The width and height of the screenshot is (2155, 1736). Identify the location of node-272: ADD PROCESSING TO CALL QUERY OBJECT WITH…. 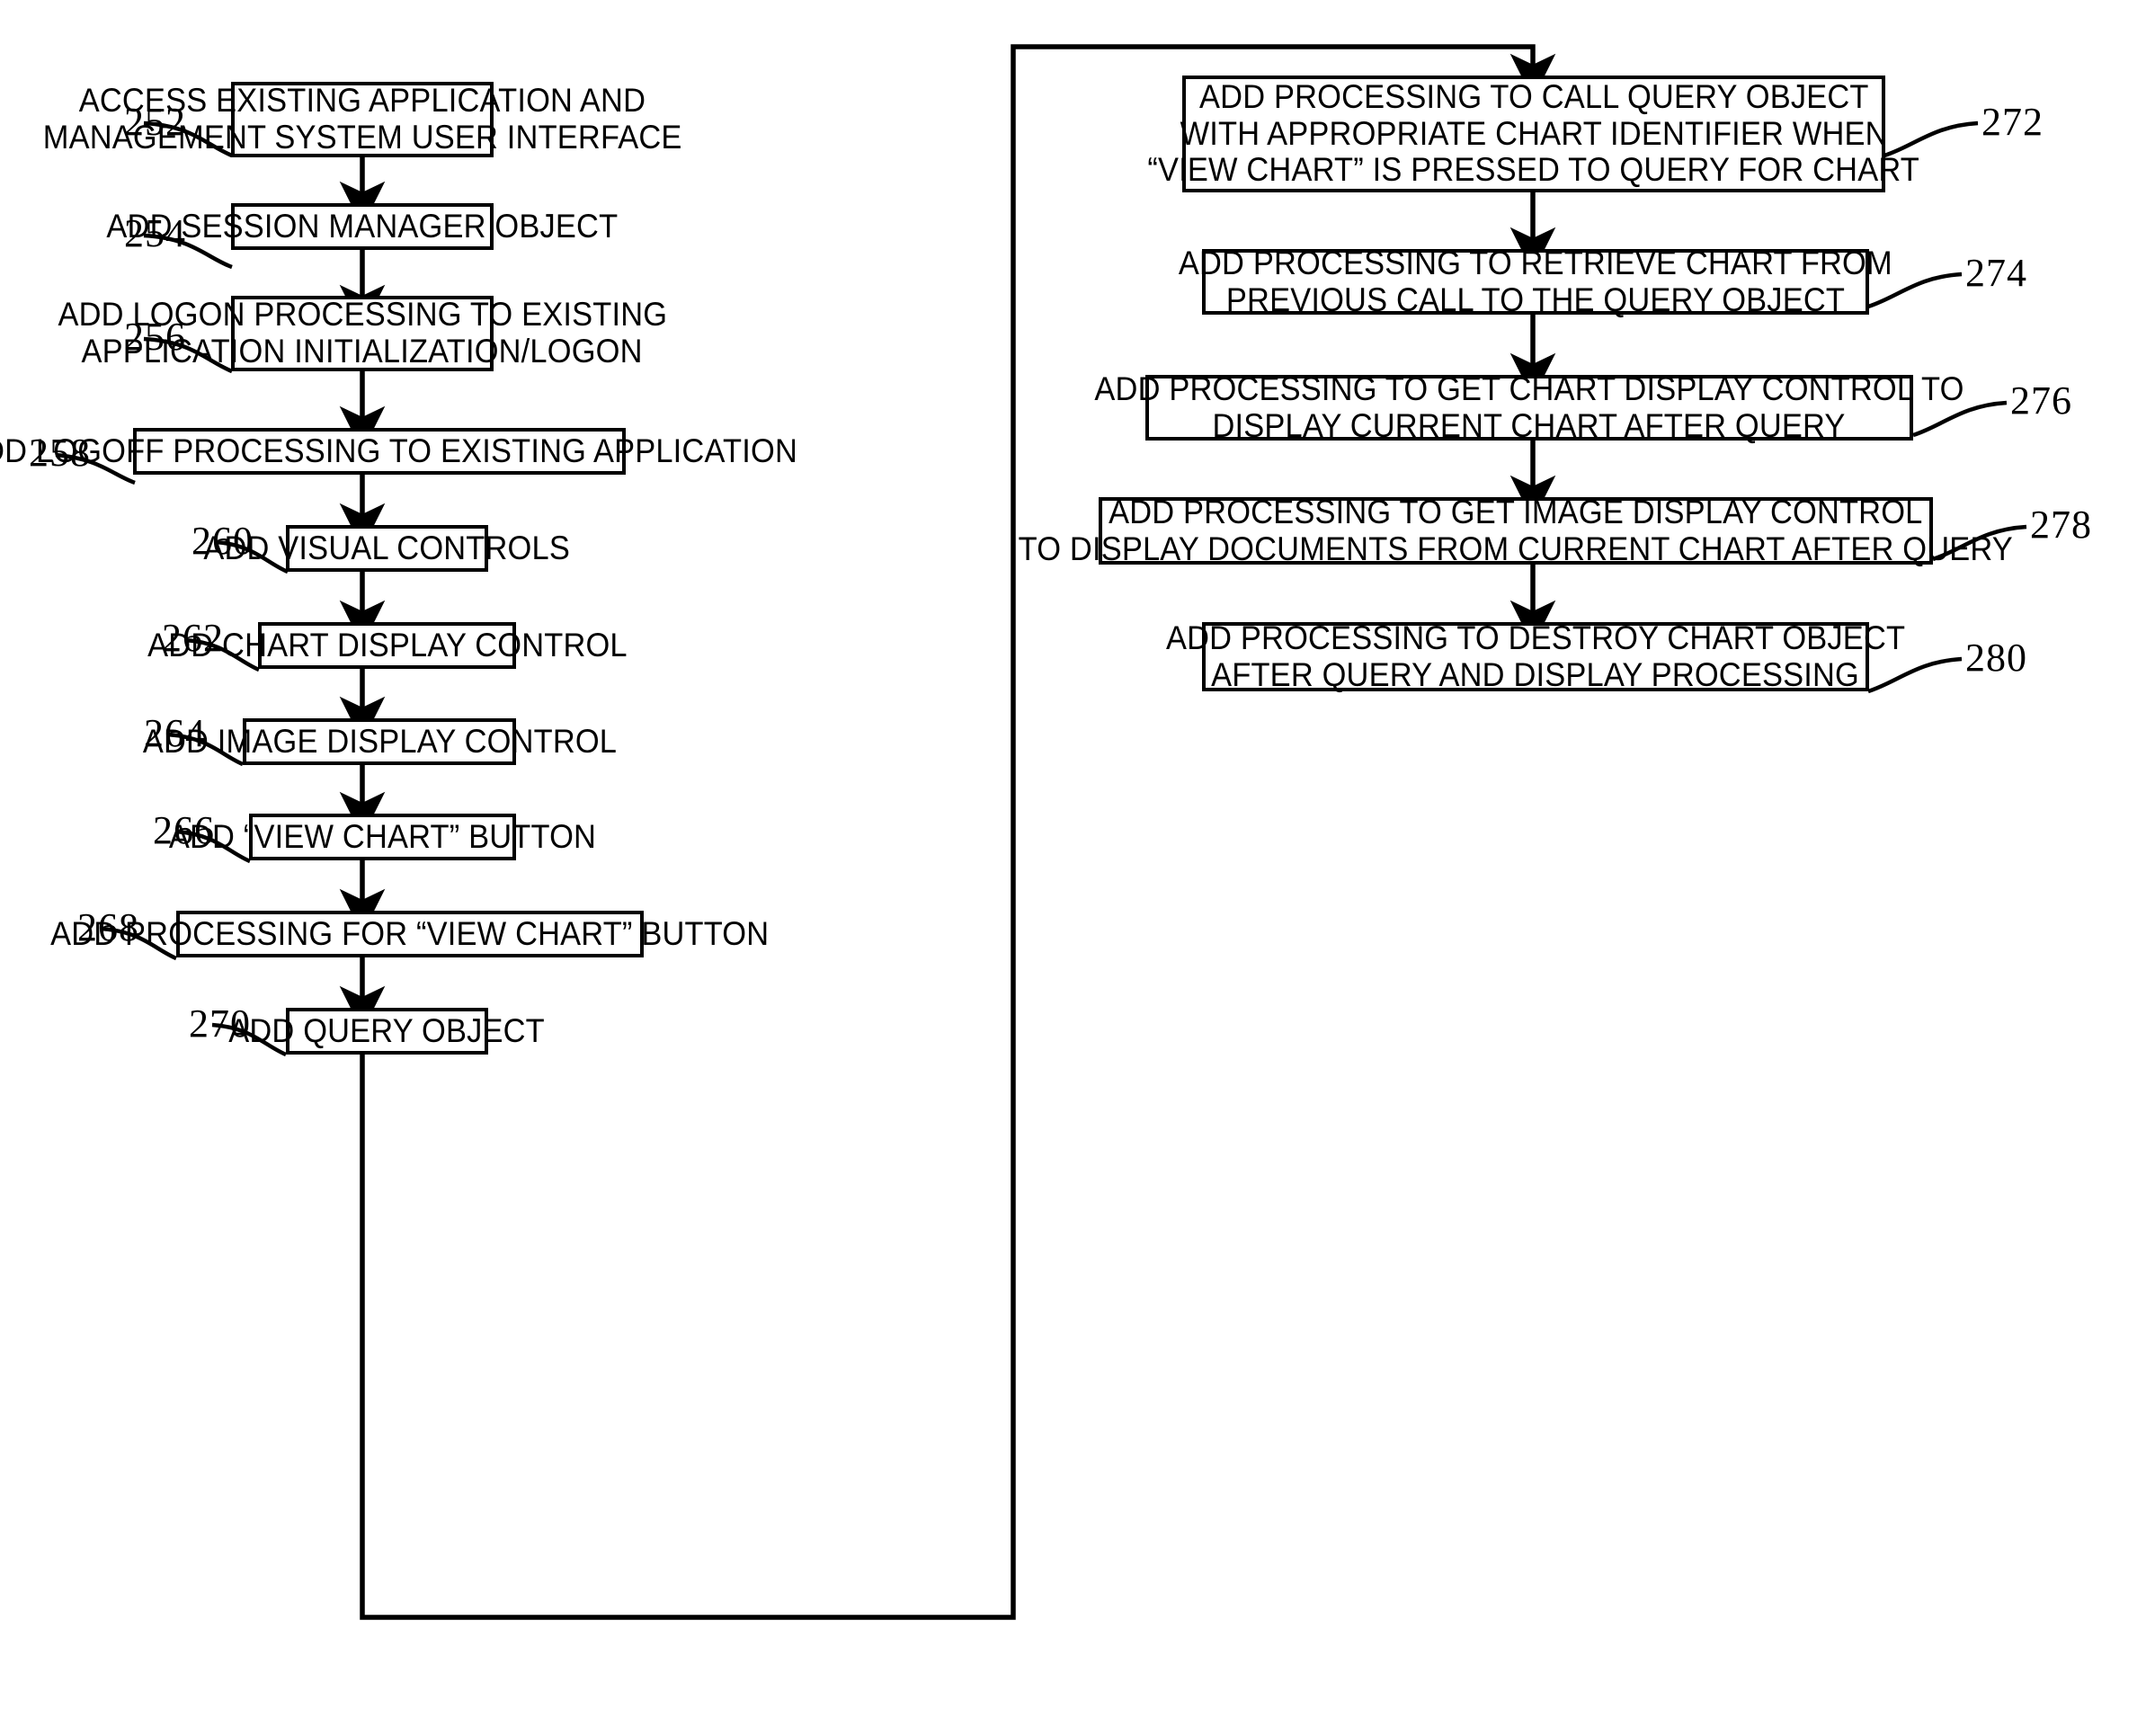
(1533, 134).